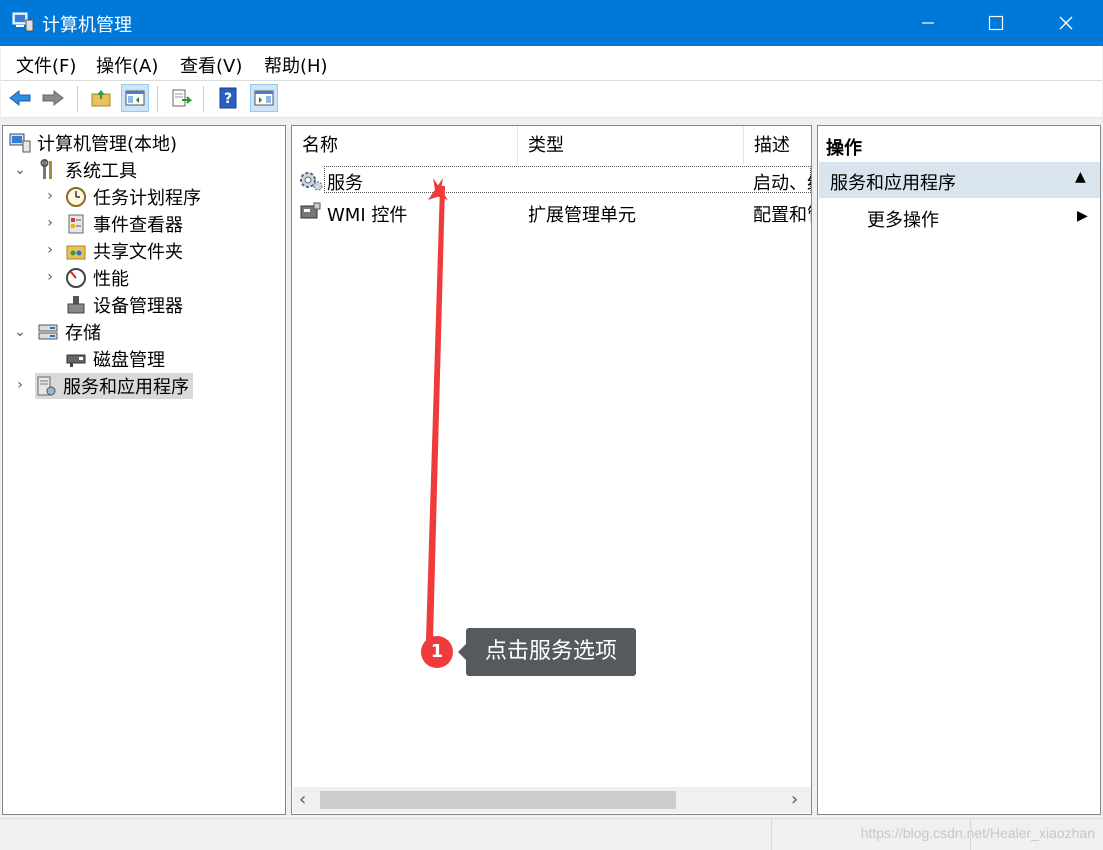 This screenshot has width=1103, height=850. I want to click on tree-item-label: 磁盘管理, so click(129, 360).